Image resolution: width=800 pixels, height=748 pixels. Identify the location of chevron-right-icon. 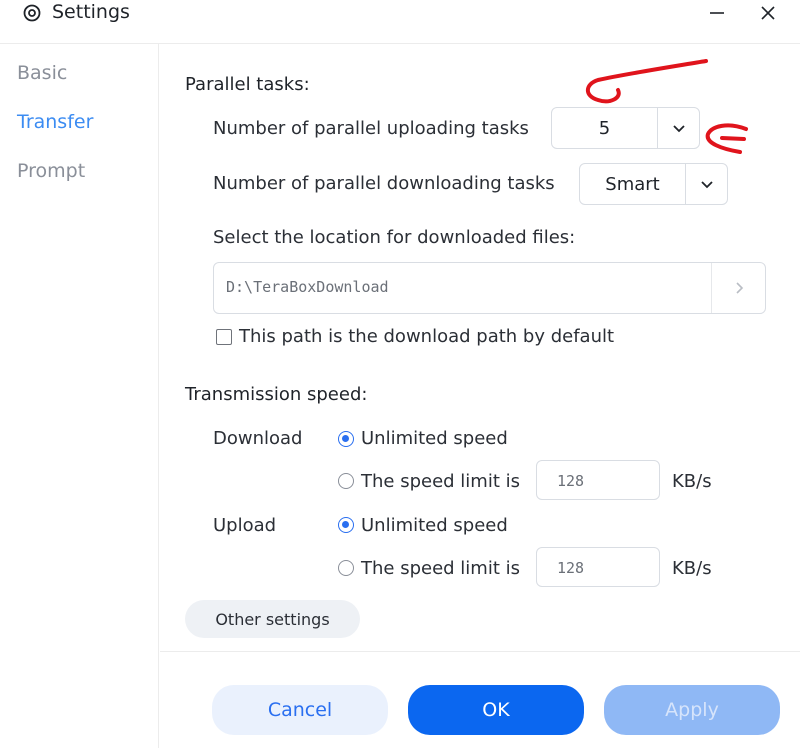
(739, 288).